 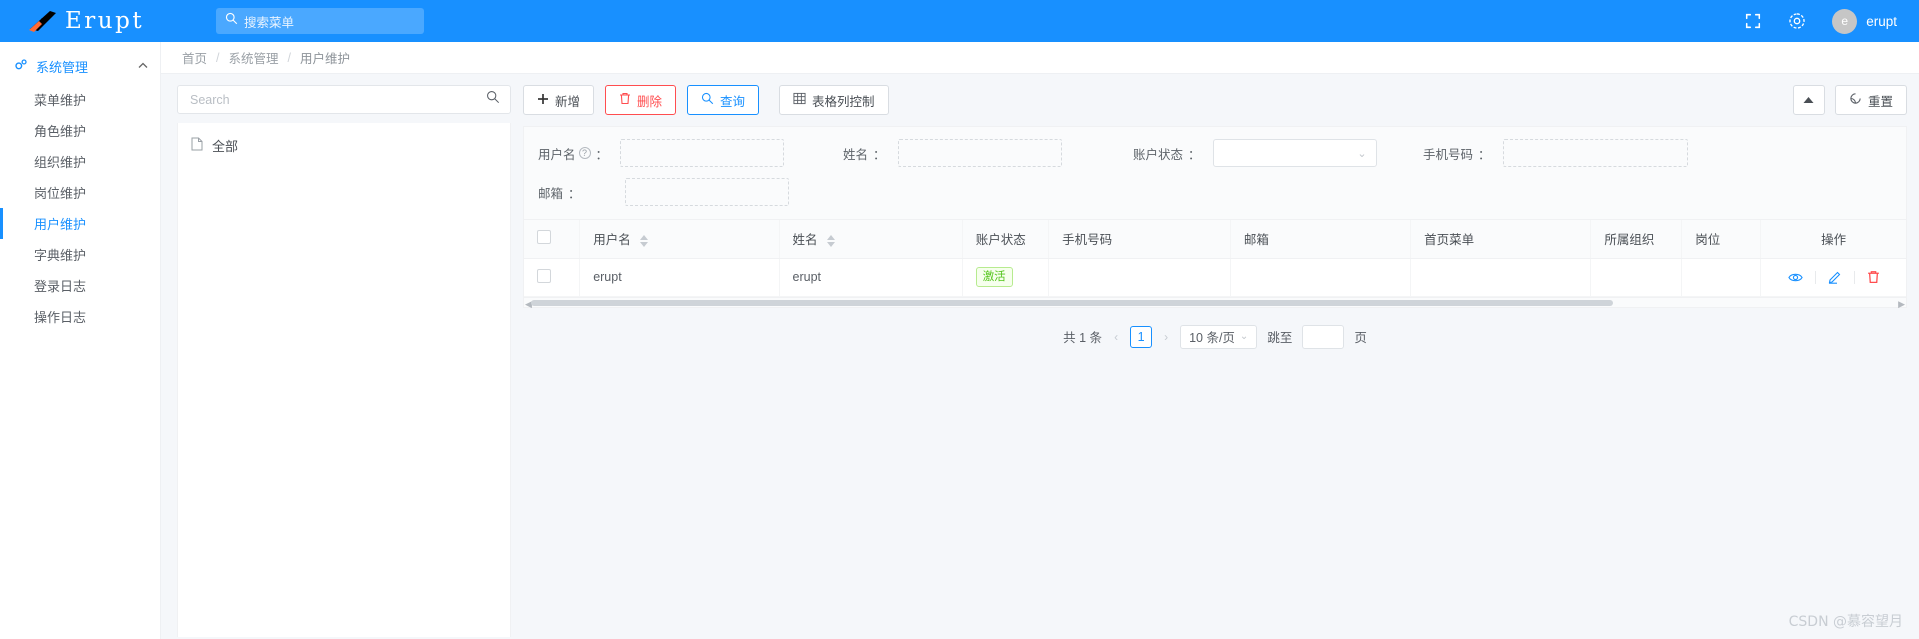 I want to click on cell-phone, so click(x=1139, y=277).